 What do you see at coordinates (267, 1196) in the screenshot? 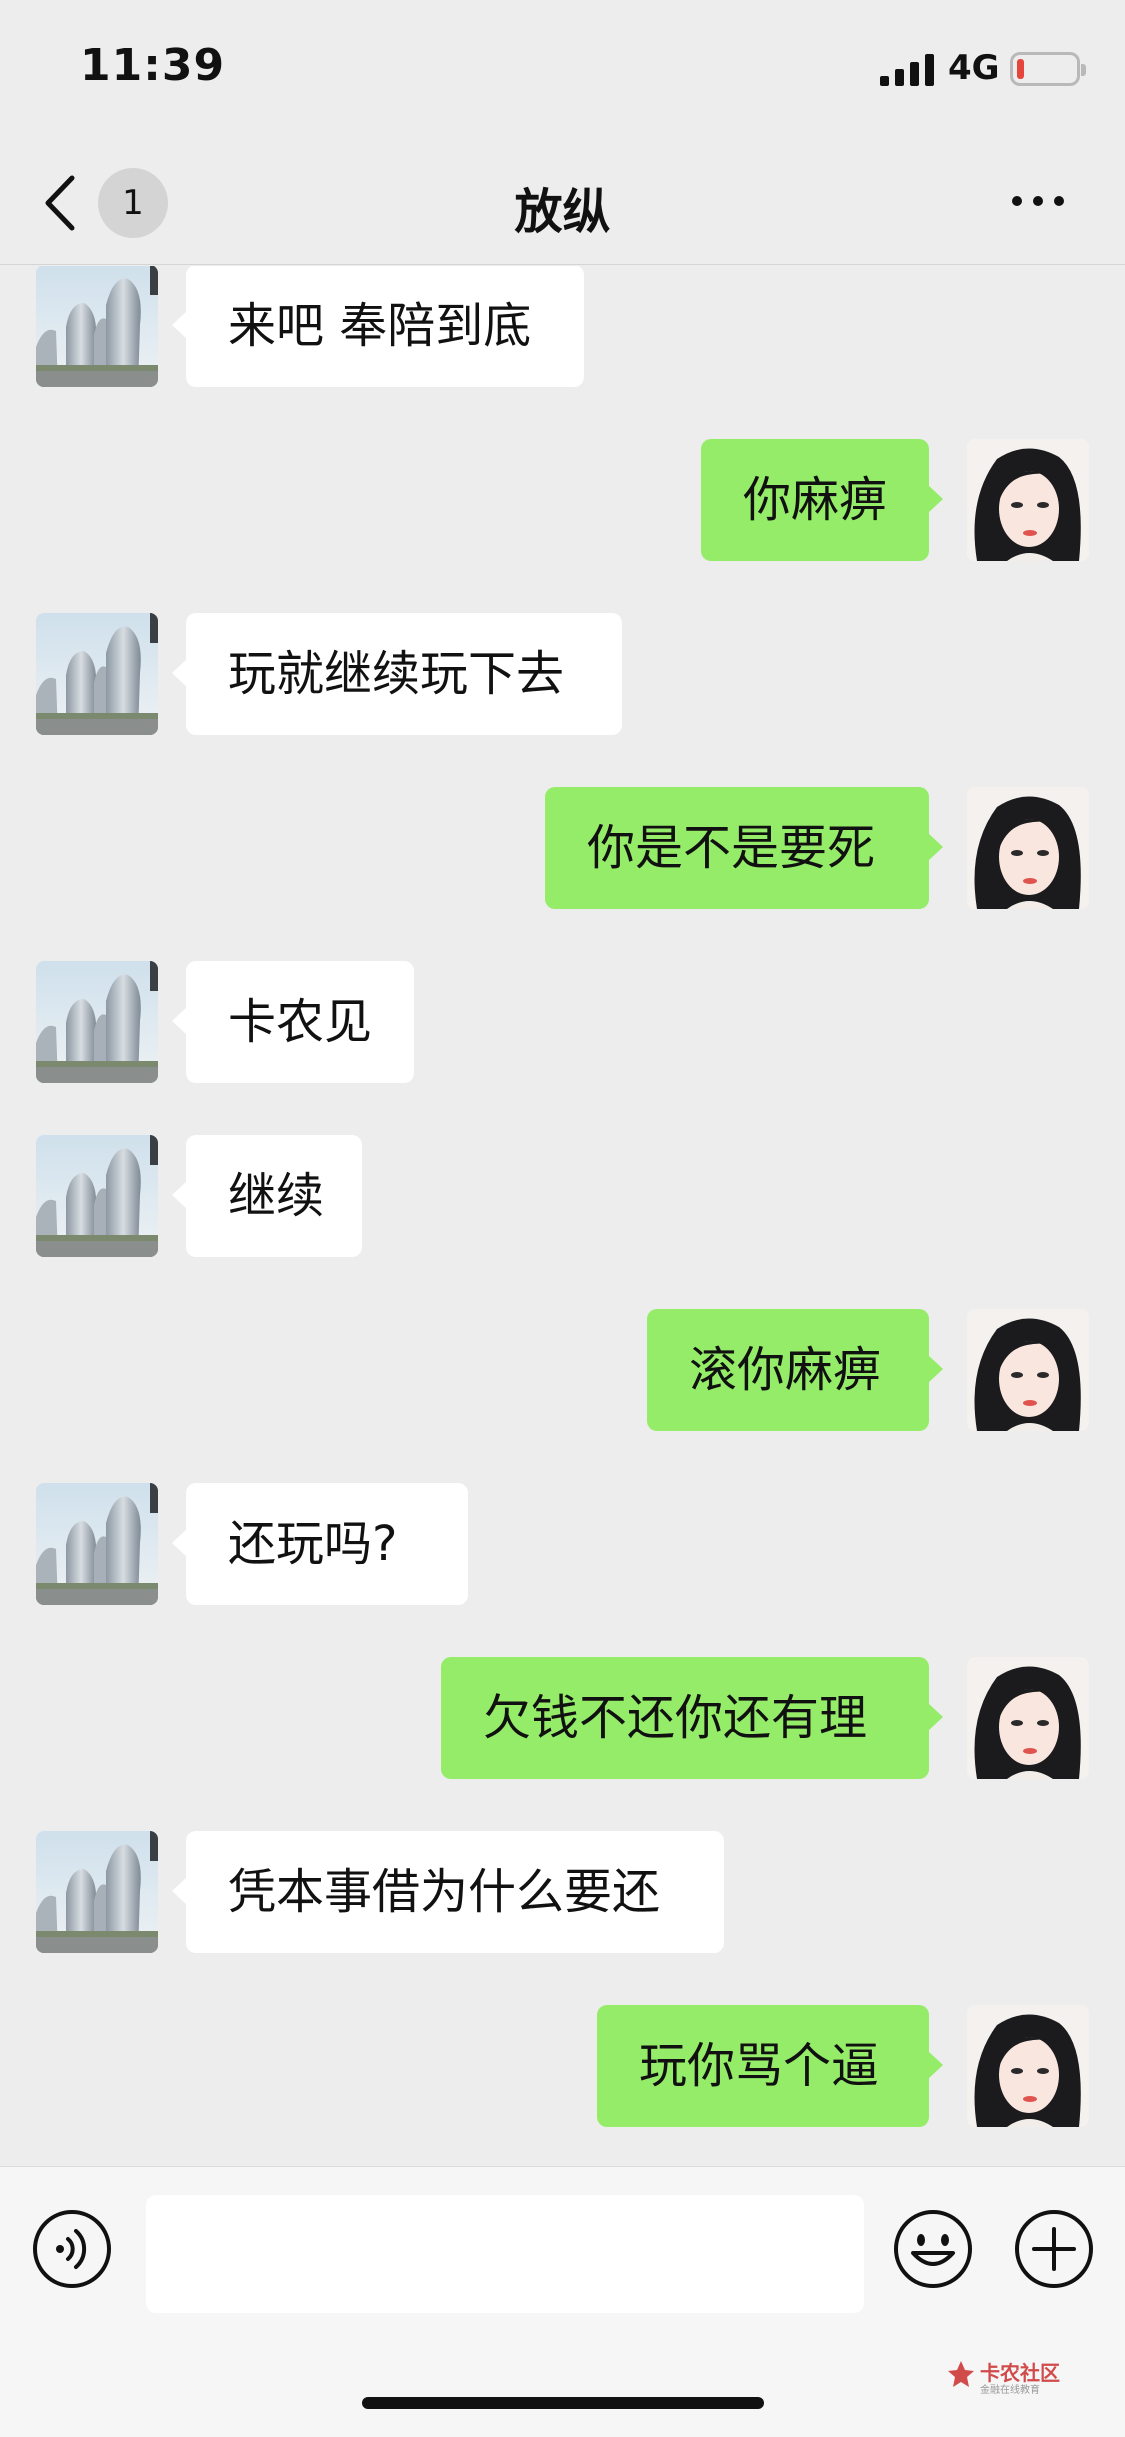
I see `message-bubble: 继续` at bounding box center [267, 1196].